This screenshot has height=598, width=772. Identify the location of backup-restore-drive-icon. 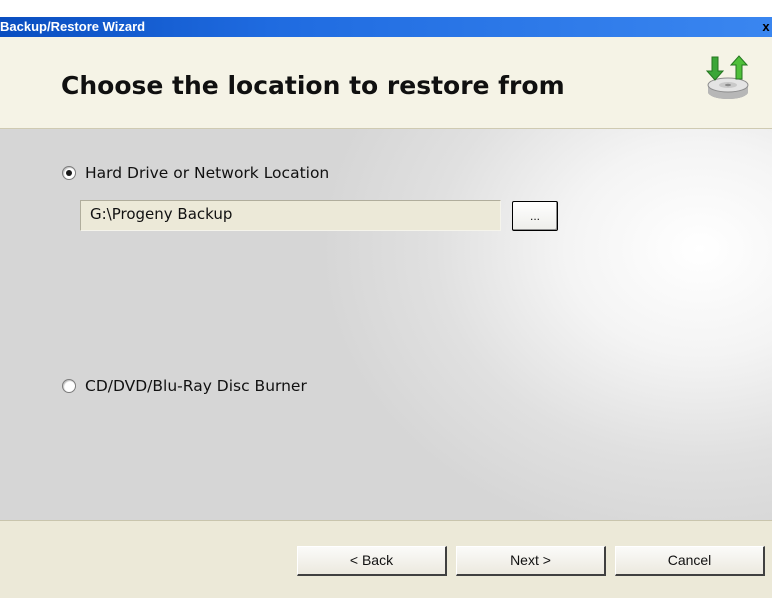
(727, 77).